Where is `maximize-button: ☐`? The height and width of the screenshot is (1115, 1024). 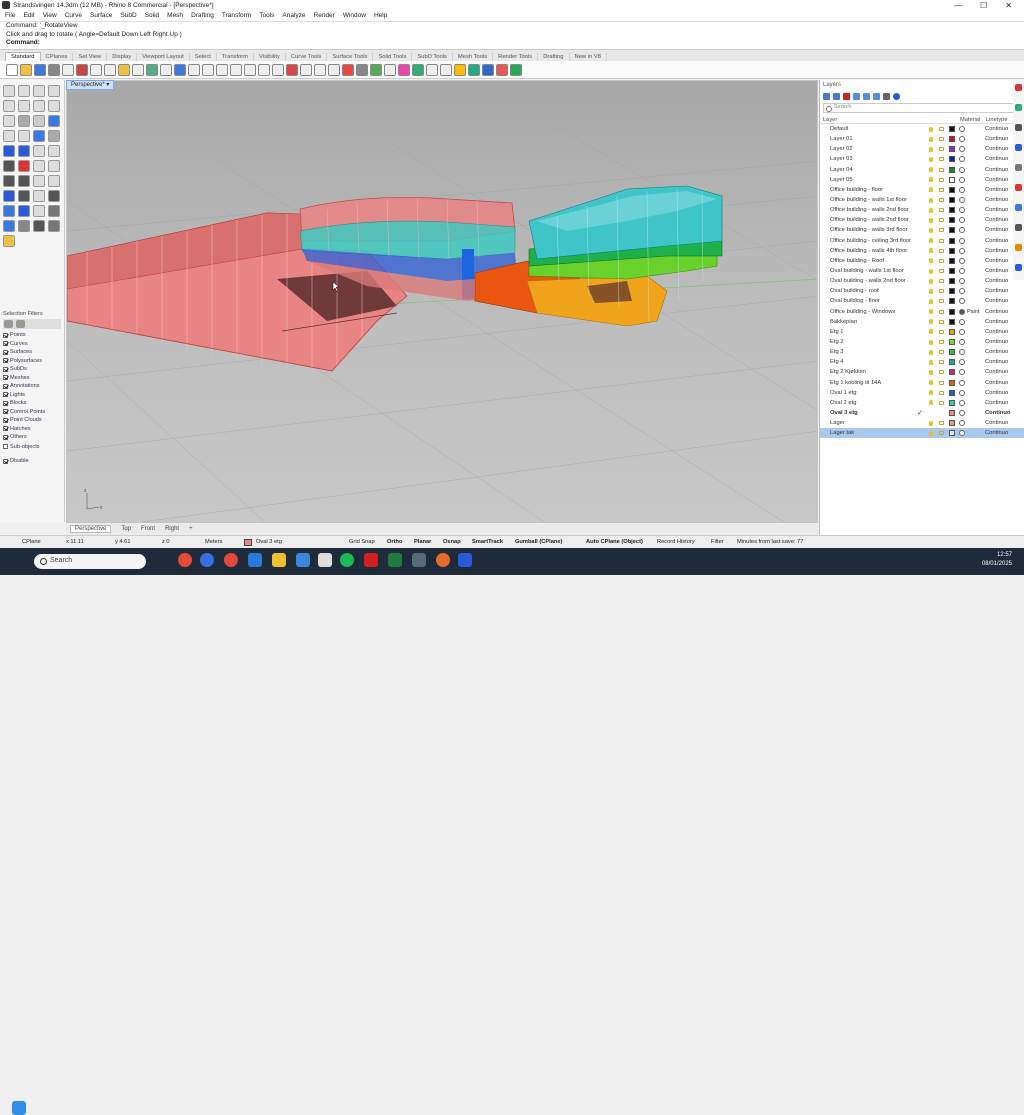 maximize-button: ☐ is located at coordinates (983, 5).